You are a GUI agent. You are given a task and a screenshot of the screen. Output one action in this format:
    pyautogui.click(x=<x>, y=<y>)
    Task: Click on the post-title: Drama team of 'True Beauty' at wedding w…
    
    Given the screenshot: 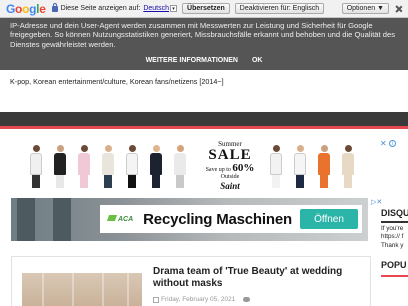 What is the action you would take?
    pyautogui.click(x=259, y=278)
    